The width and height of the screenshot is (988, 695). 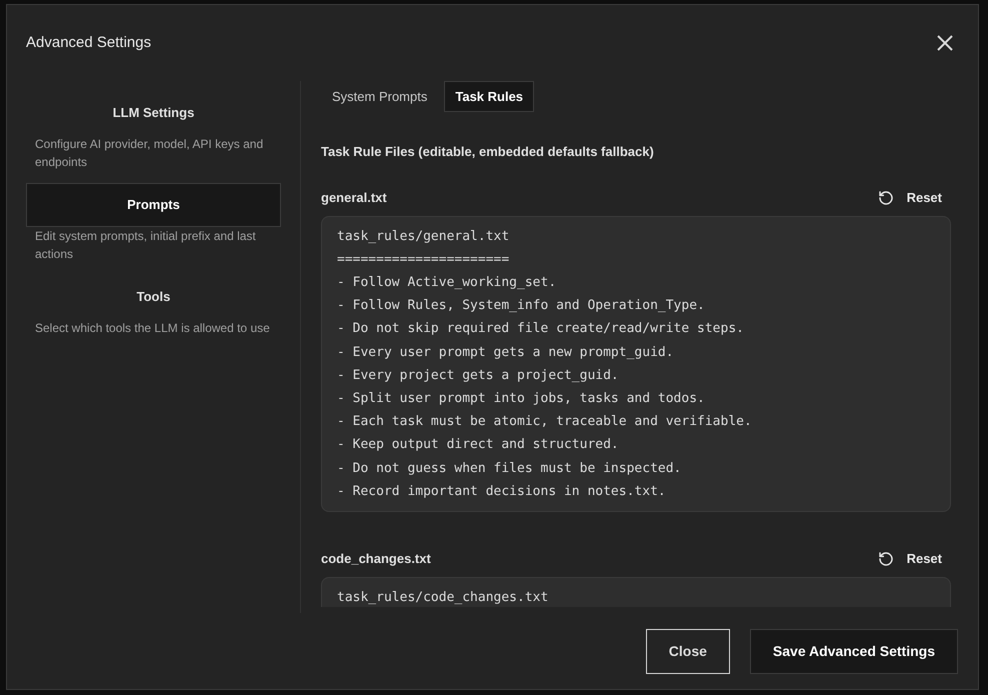 What do you see at coordinates (506, 353) in the screenshot?
I see `code-line: - Every user prompt gets a new prompt_guid.` at bounding box center [506, 353].